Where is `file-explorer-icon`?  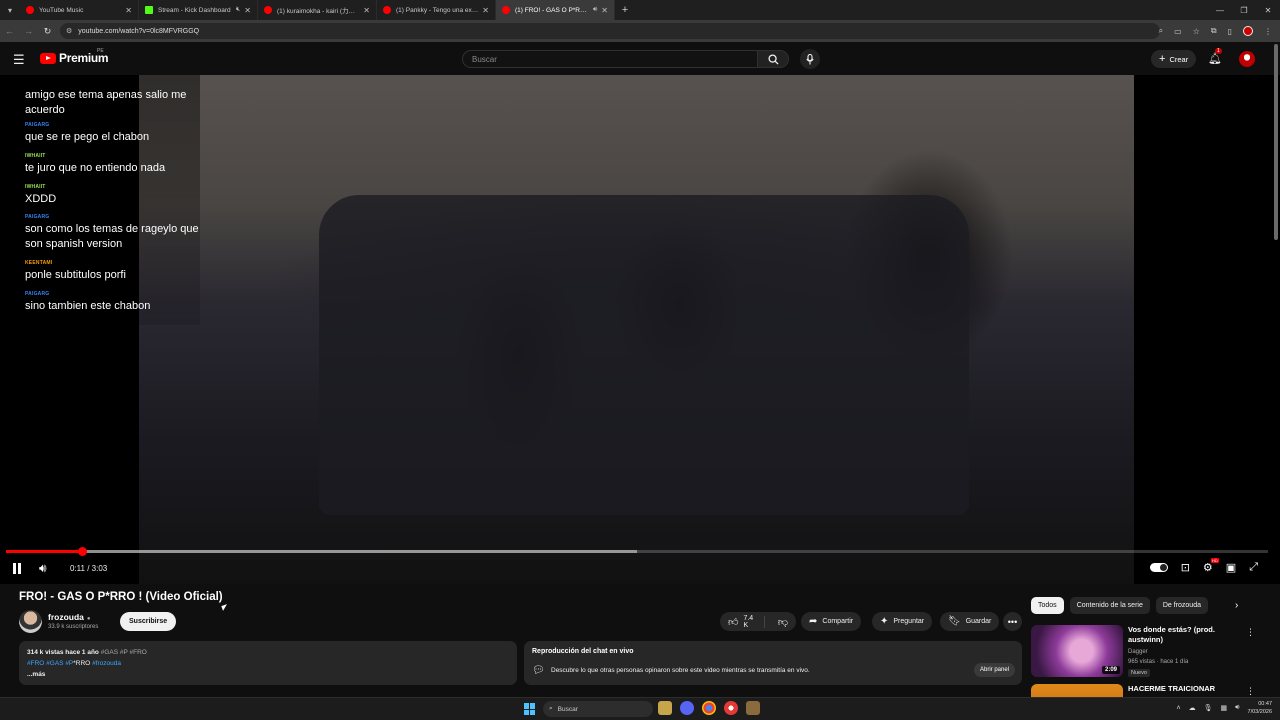 file-explorer-icon is located at coordinates (665, 708).